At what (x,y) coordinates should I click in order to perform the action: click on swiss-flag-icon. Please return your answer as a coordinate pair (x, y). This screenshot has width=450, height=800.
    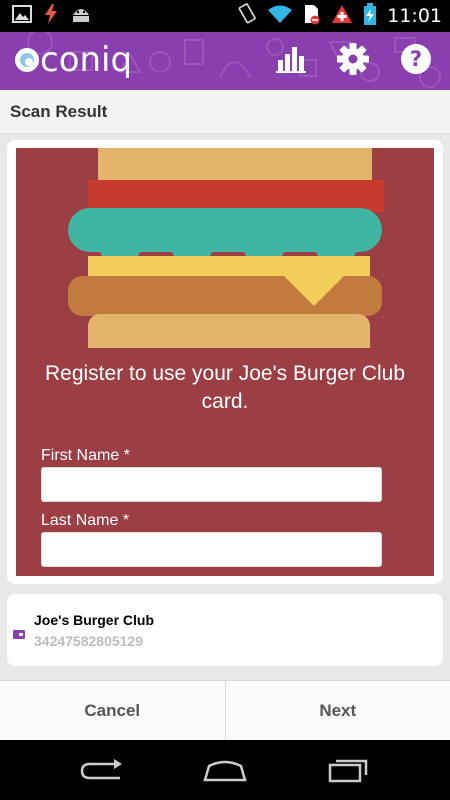
    Looking at the image, I should click on (342, 16).